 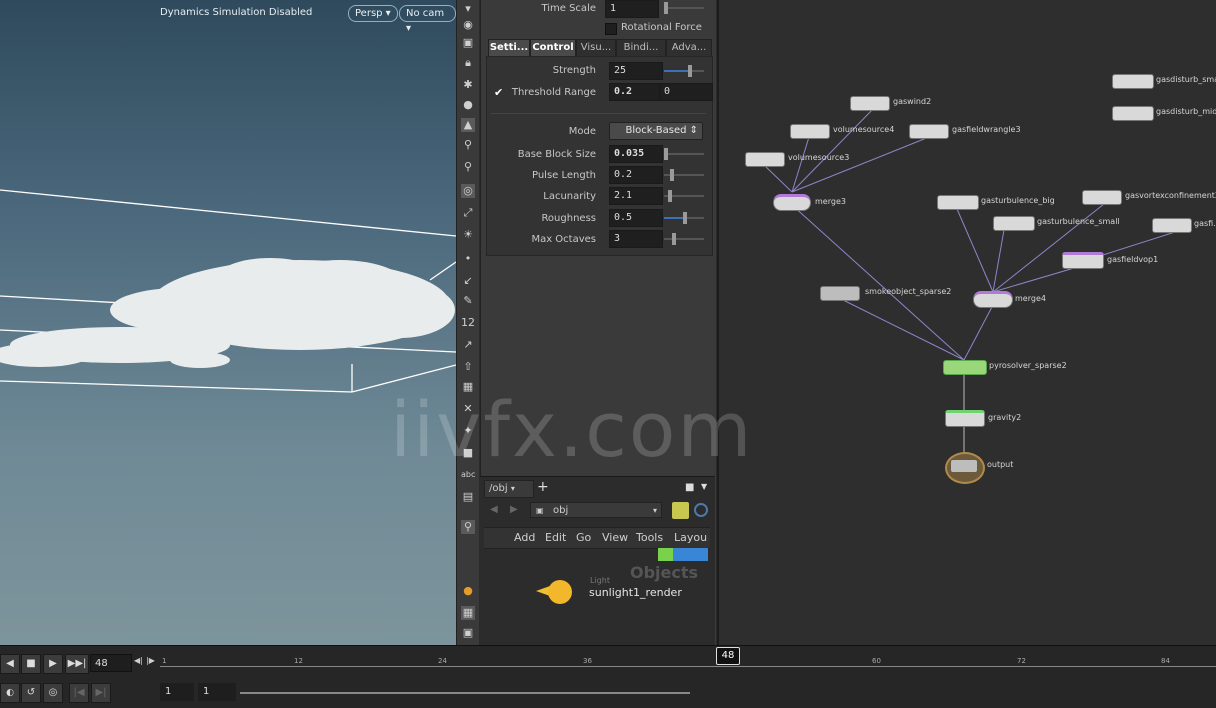 I want to click on strength-field: 25, so click(x=636, y=71).